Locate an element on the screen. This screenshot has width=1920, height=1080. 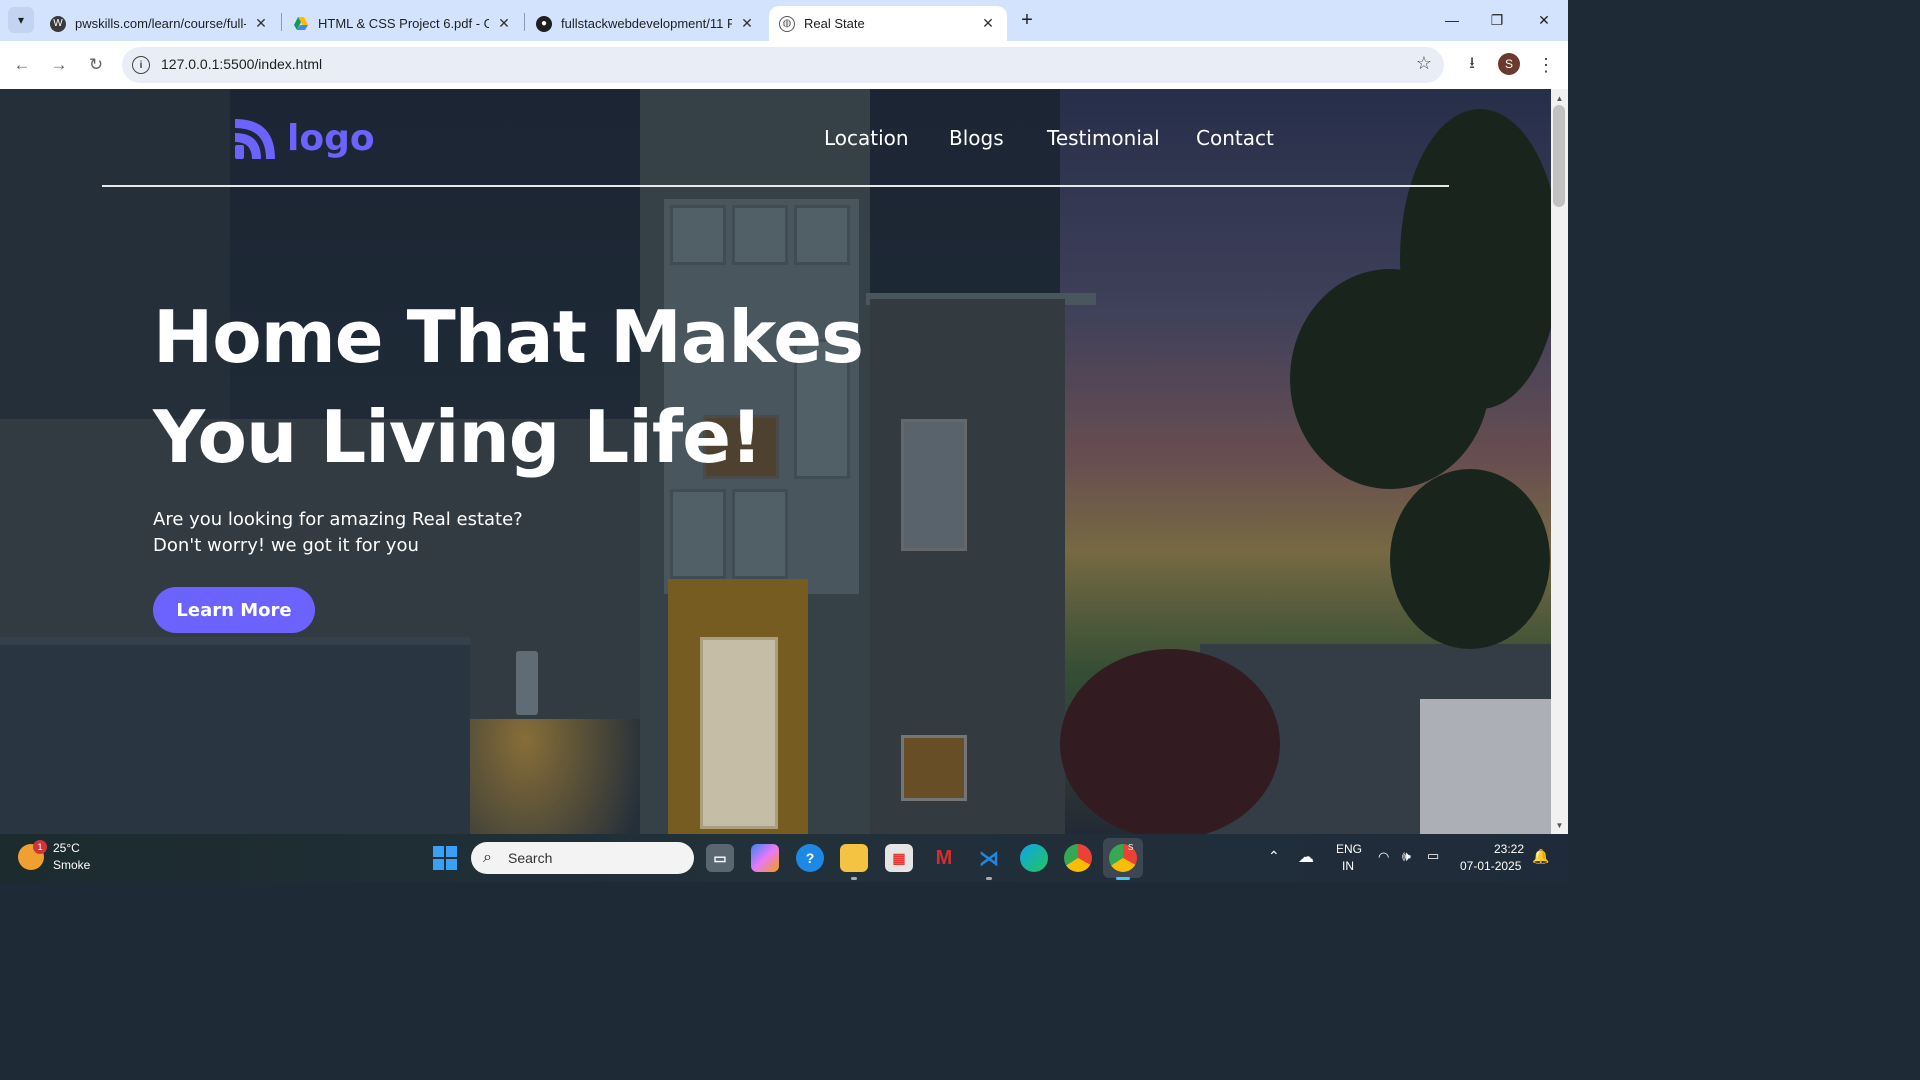
github-icon: ● is located at coordinates (544, 23).